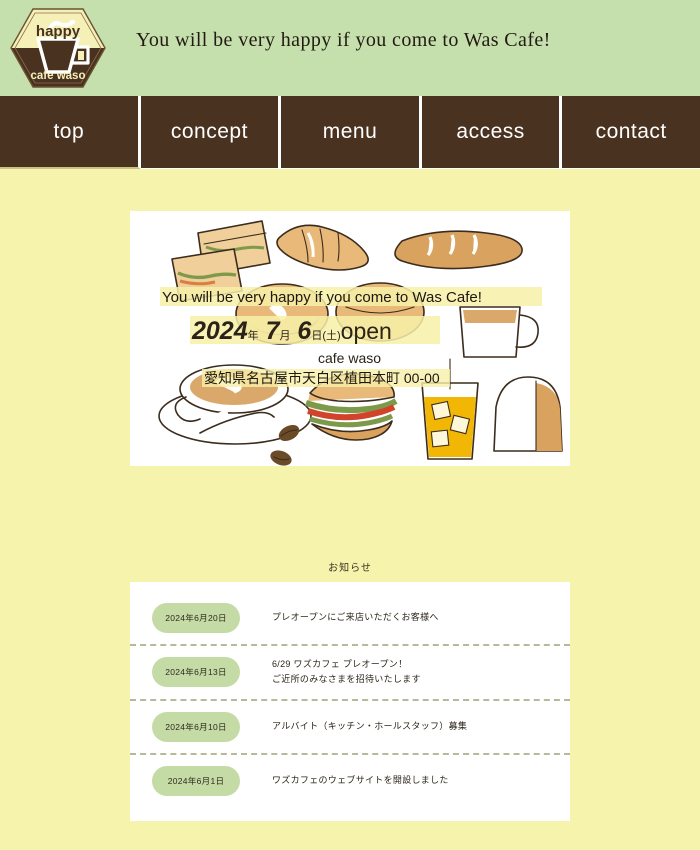 The width and height of the screenshot is (700, 850). What do you see at coordinates (196, 726) in the screenshot?
I see `news-date-badge: 2024年6月10日` at bounding box center [196, 726].